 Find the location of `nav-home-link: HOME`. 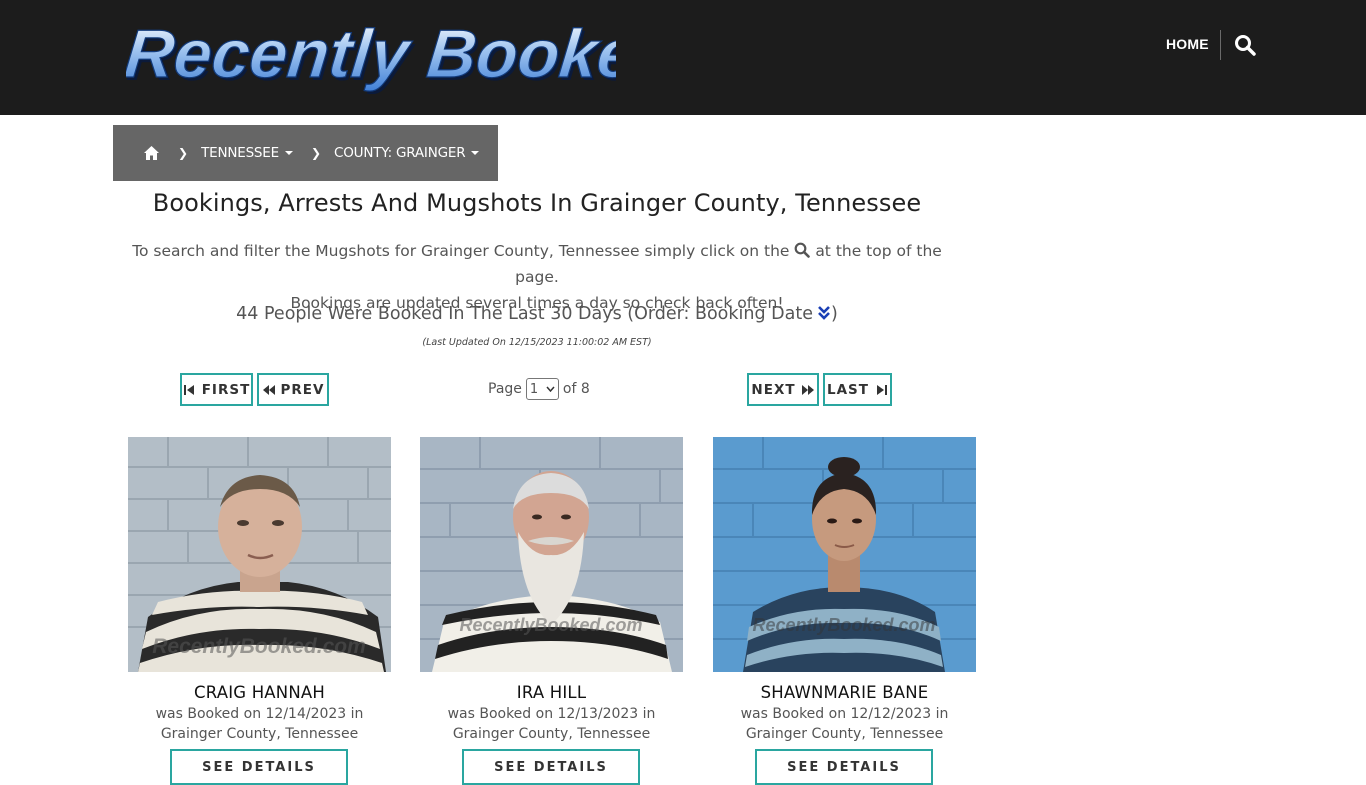

nav-home-link: HOME is located at coordinates (1187, 44).